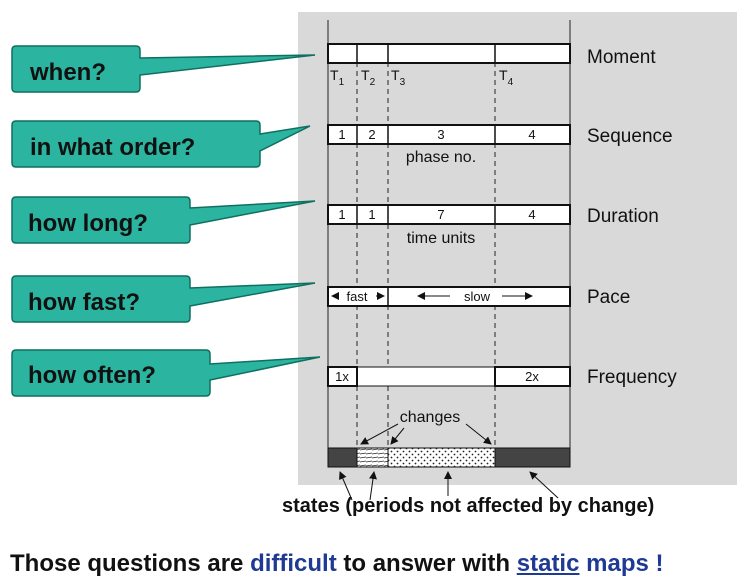 The height and width of the screenshot is (587, 744). Describe the element at coordinates (112, 147) in the screenshot. I see `callout-order-text: in what order?` at that location.